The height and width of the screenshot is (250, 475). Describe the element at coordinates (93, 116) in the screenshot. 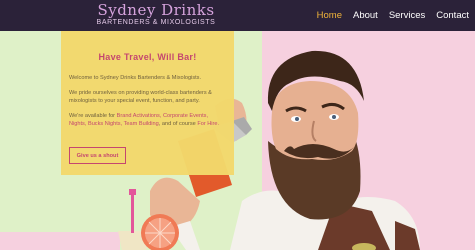

I see `services-intro: We're available for` at that location.